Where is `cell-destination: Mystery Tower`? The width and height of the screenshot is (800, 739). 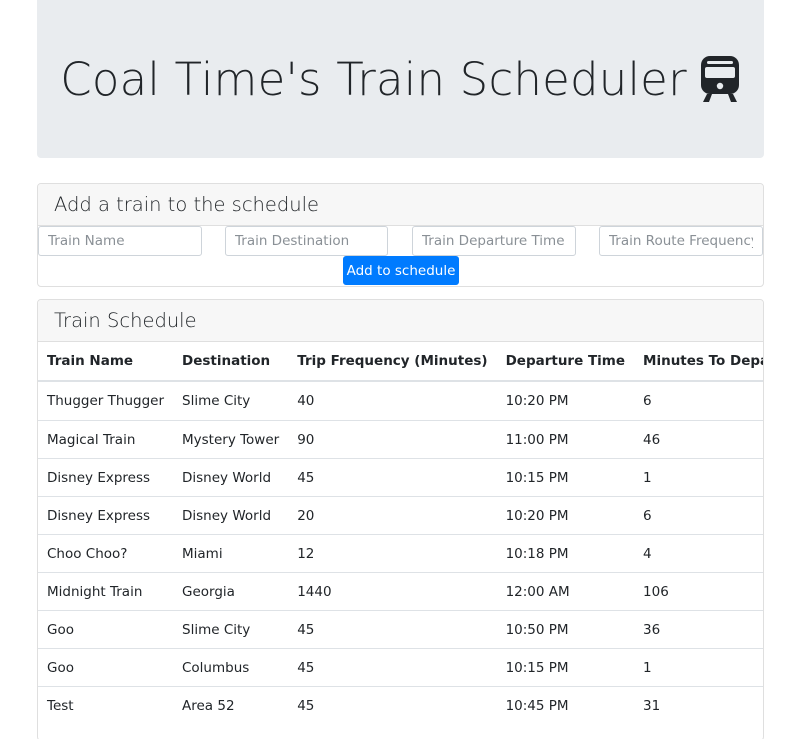 cell-destination: Mystery Tower is located at coordinates (231, 439).